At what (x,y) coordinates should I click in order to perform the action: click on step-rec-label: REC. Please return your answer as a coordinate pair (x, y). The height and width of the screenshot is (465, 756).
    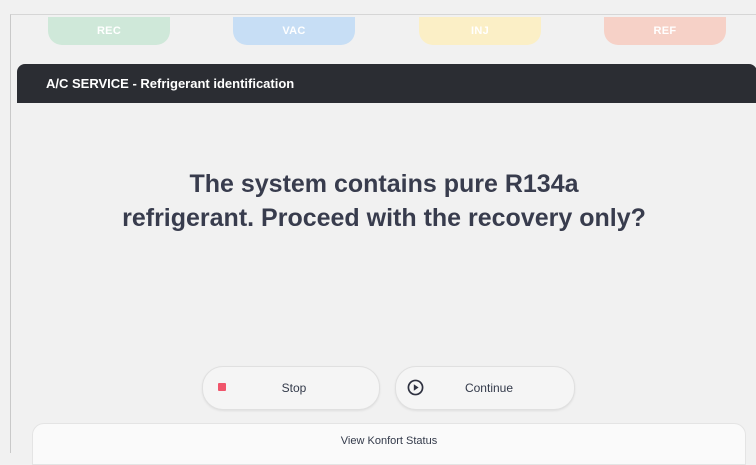
    Looking at the image, I should click on (109, 31).